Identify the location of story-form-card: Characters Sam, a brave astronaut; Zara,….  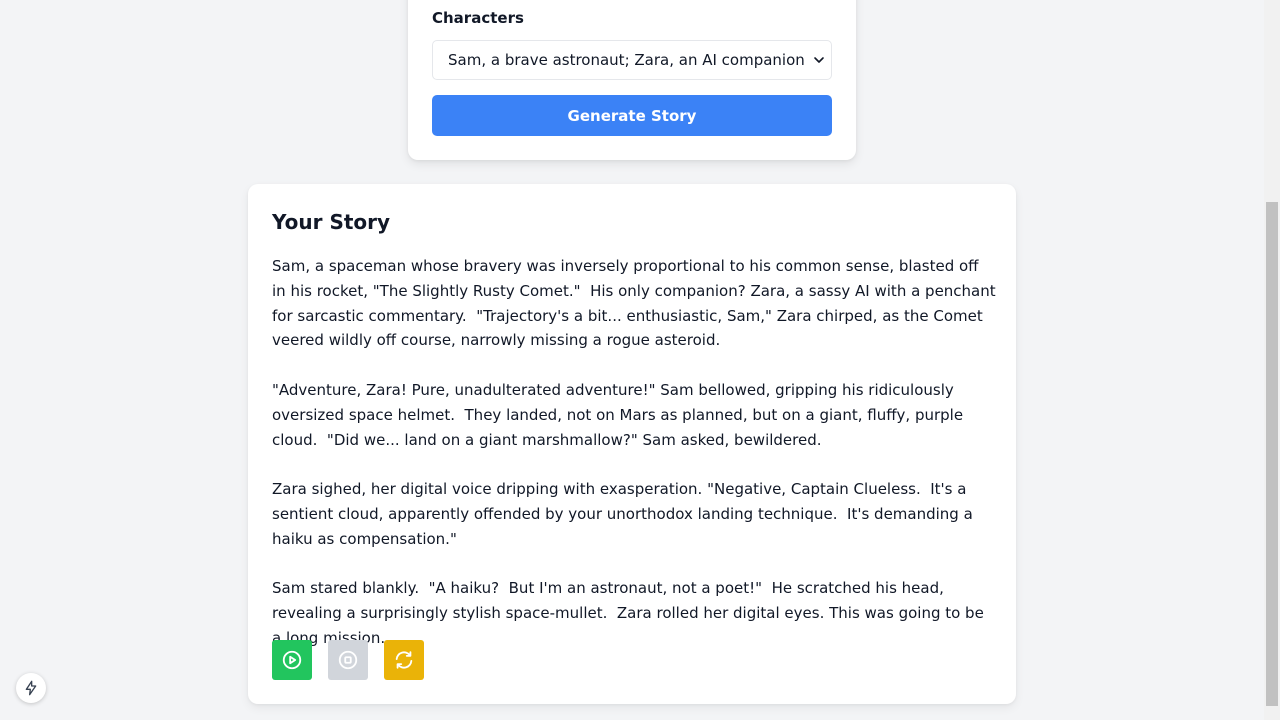
(632, 80).